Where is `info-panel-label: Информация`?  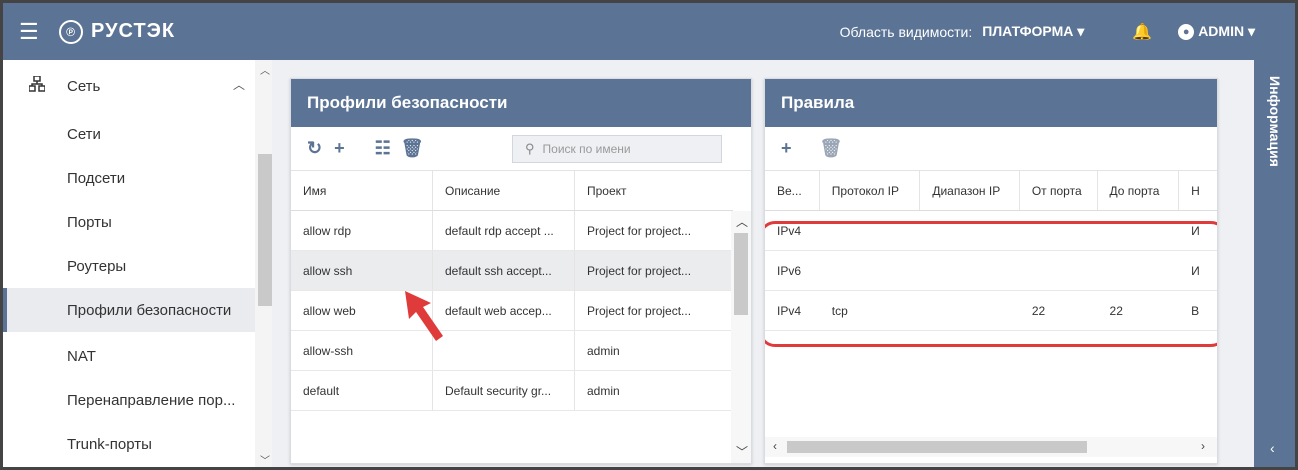 info-panel-label: Информация is located at coordinates (1275, 136).